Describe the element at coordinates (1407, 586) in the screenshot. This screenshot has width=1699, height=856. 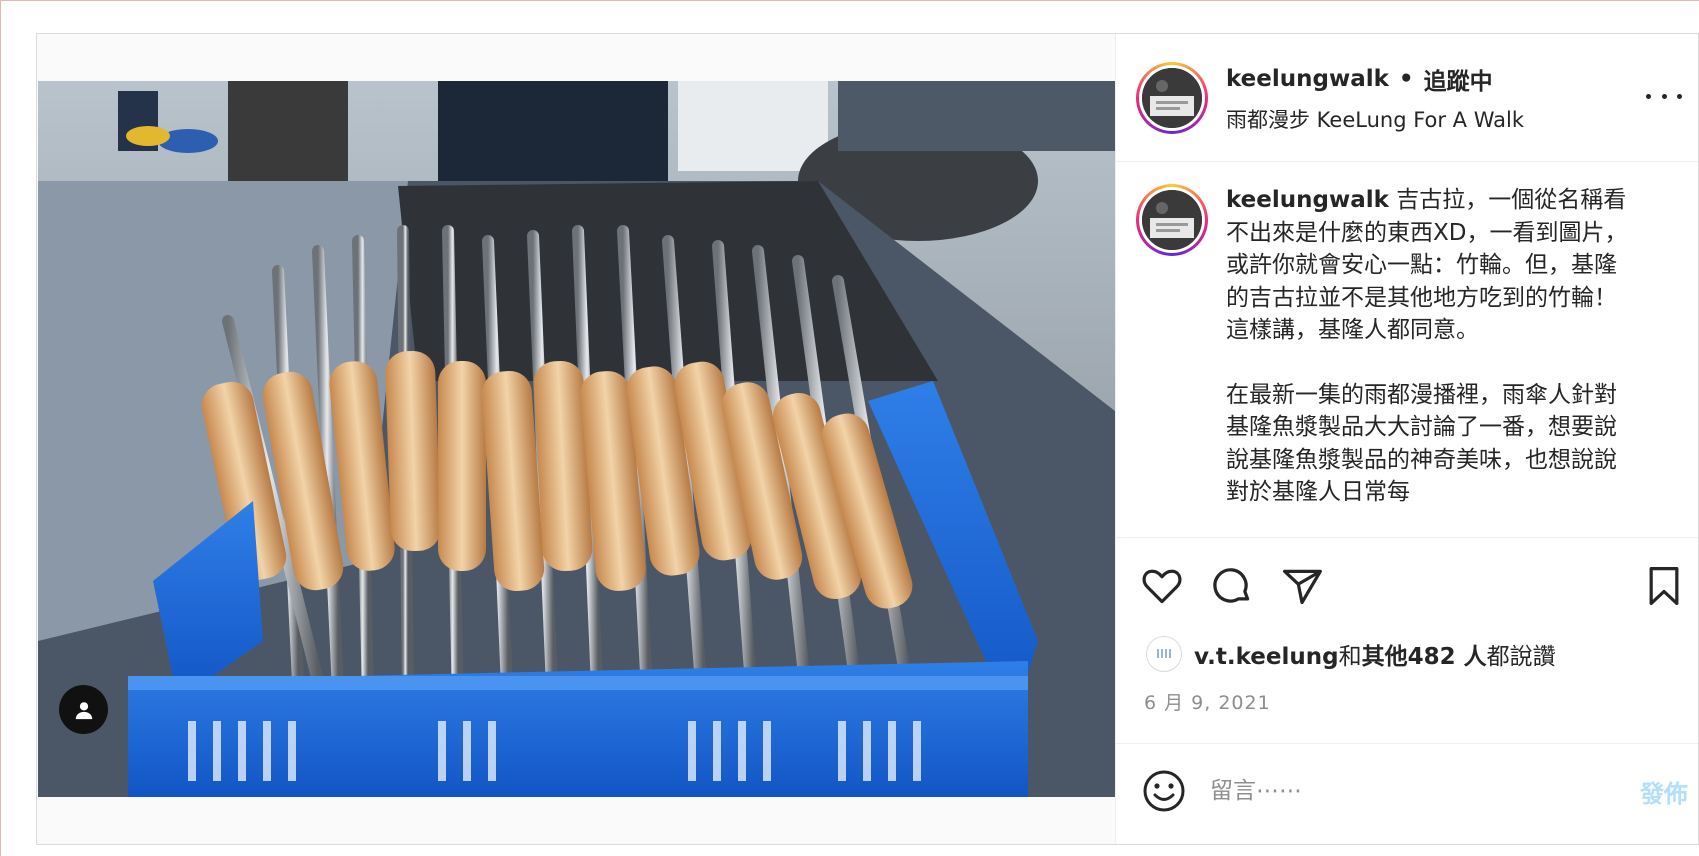
I see `action-bar` at that location.